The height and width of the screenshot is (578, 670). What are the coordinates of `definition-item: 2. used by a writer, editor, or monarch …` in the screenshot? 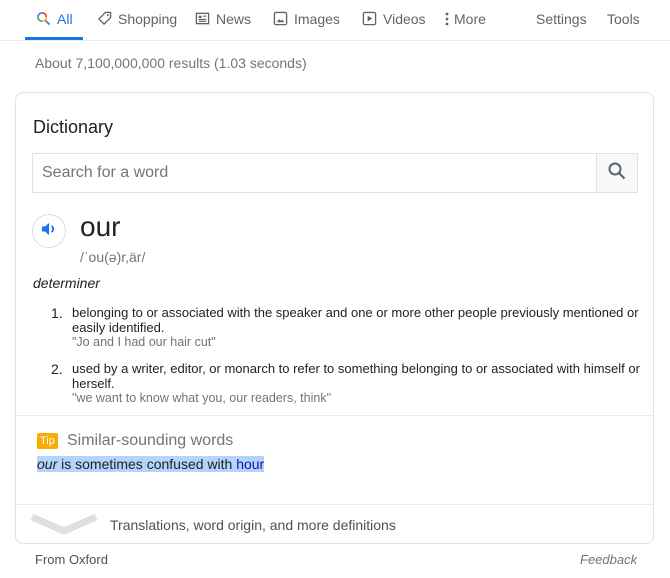 It's located at (343, 383).